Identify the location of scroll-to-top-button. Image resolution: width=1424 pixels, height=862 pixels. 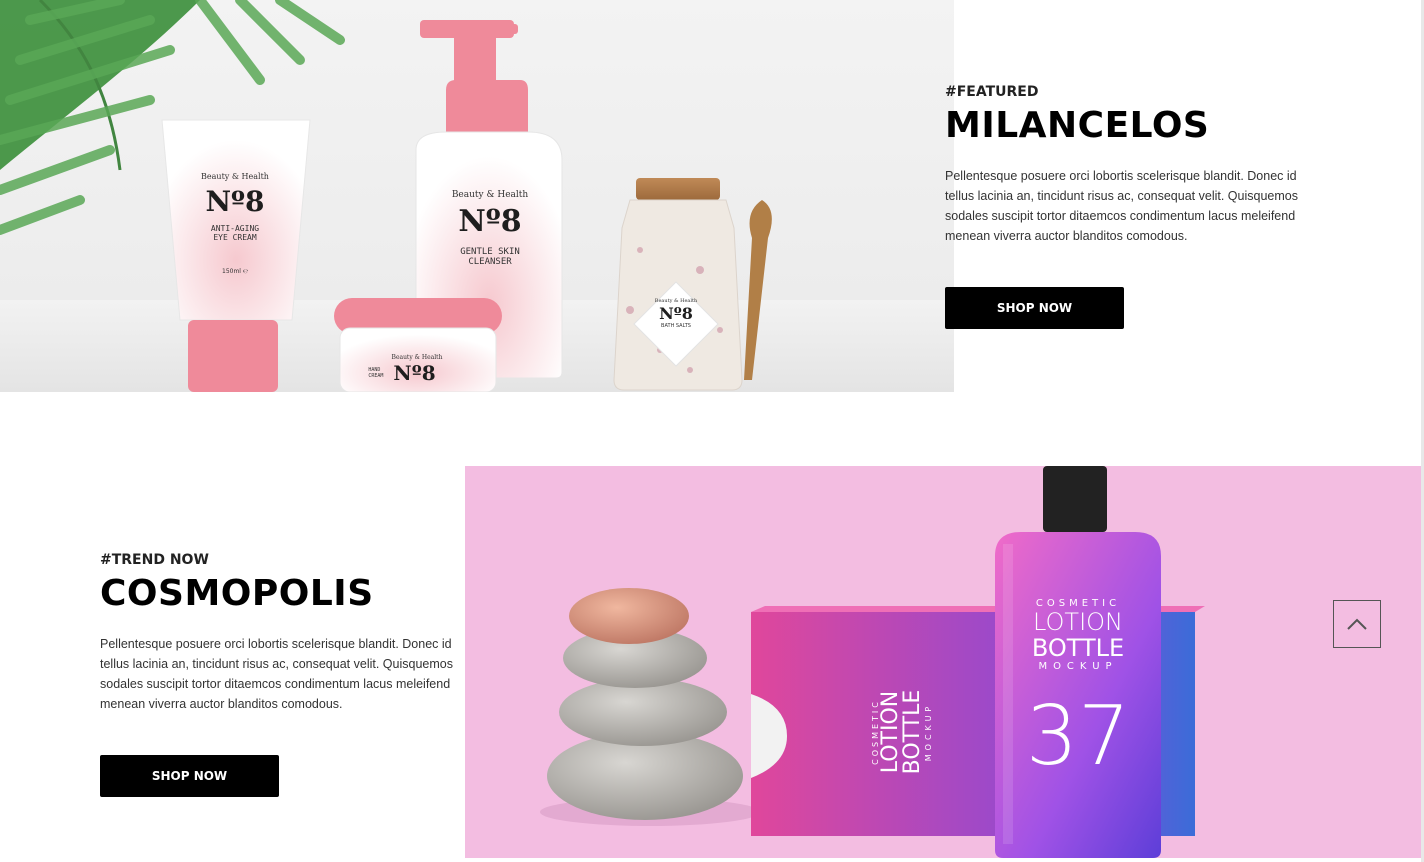
(1357, 624).